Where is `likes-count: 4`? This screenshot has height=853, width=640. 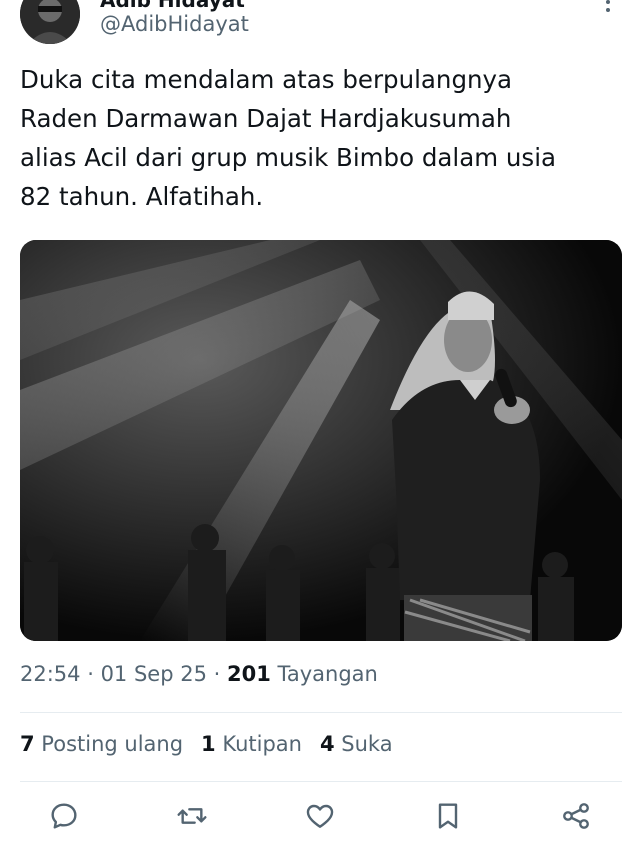 likes-count: 4 is located at coordinates (327, 744).